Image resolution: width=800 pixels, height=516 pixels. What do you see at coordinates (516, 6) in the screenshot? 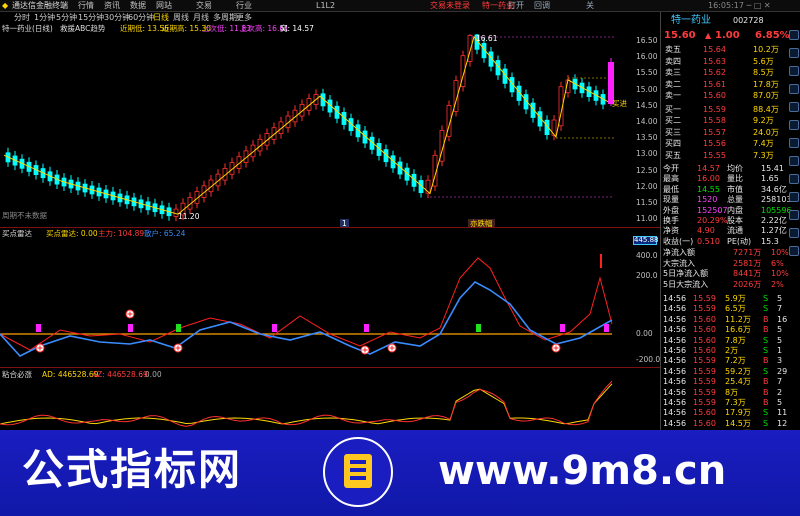
I see `win-button-0: 打开` at bounding box center [516, 6].